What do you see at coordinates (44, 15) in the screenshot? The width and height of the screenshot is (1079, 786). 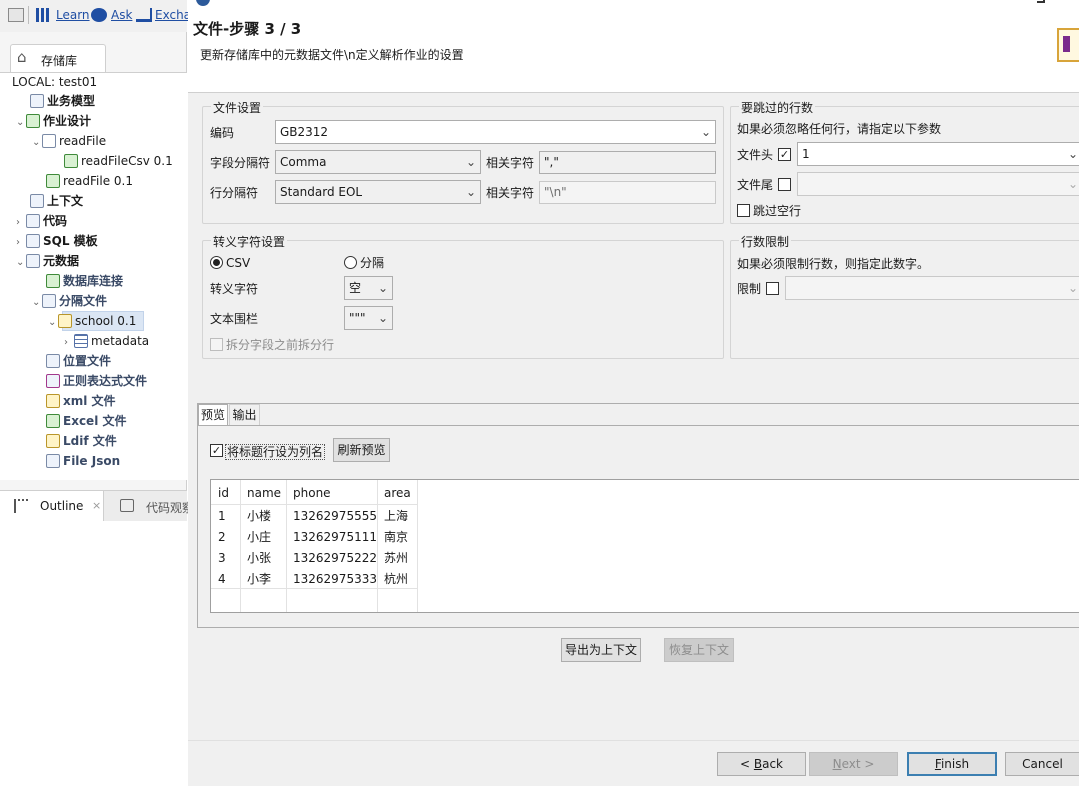 I see `learn-icon` at bounding box center [44, 15].